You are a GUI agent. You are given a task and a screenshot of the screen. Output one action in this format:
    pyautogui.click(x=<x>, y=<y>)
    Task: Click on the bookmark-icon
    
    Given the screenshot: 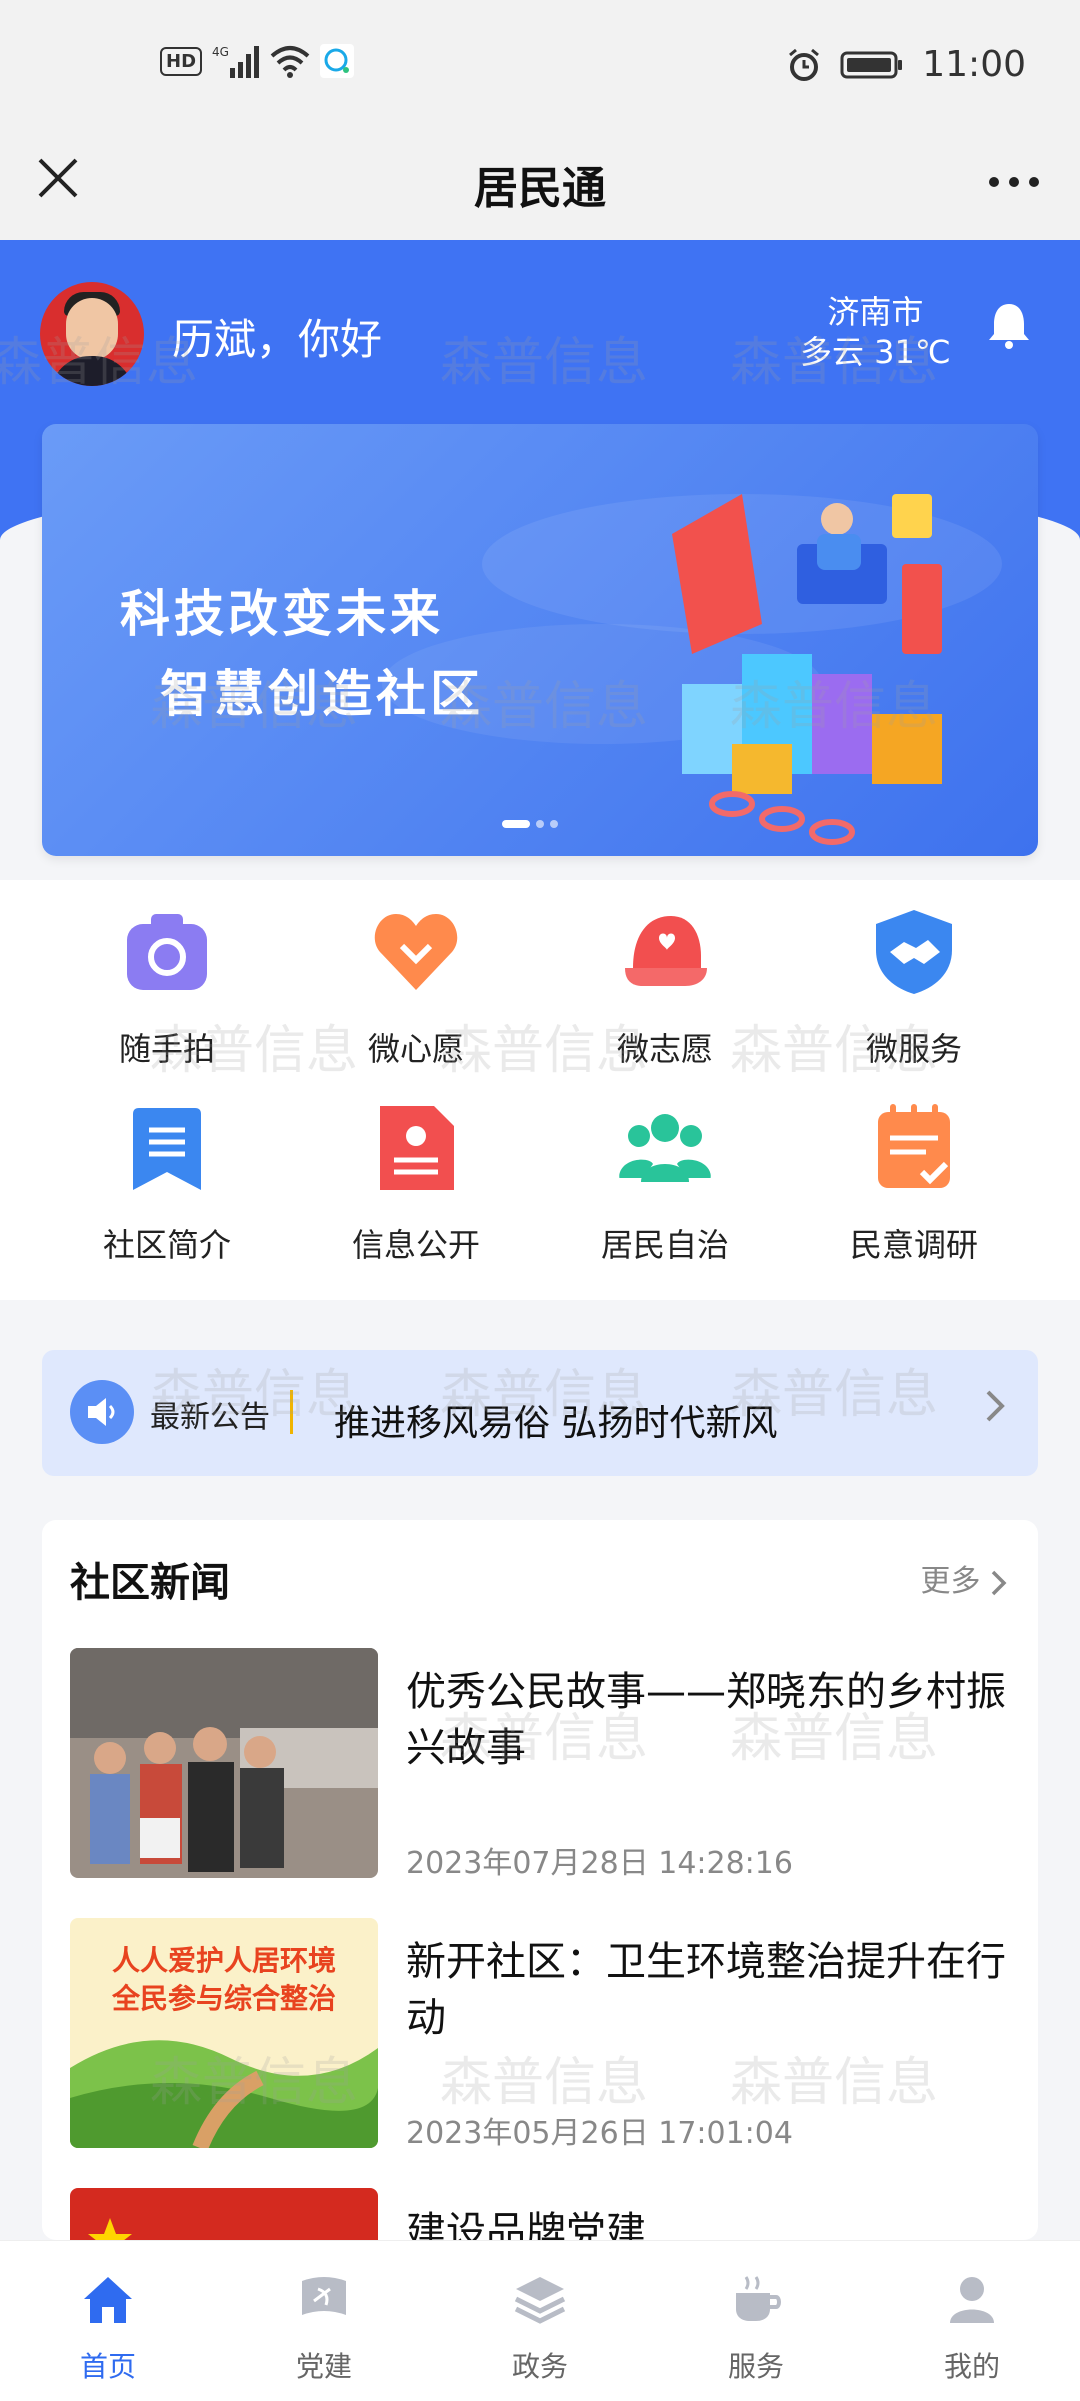 What is the action you would take?
    pyautogui.click(x=167, y=1149)
    